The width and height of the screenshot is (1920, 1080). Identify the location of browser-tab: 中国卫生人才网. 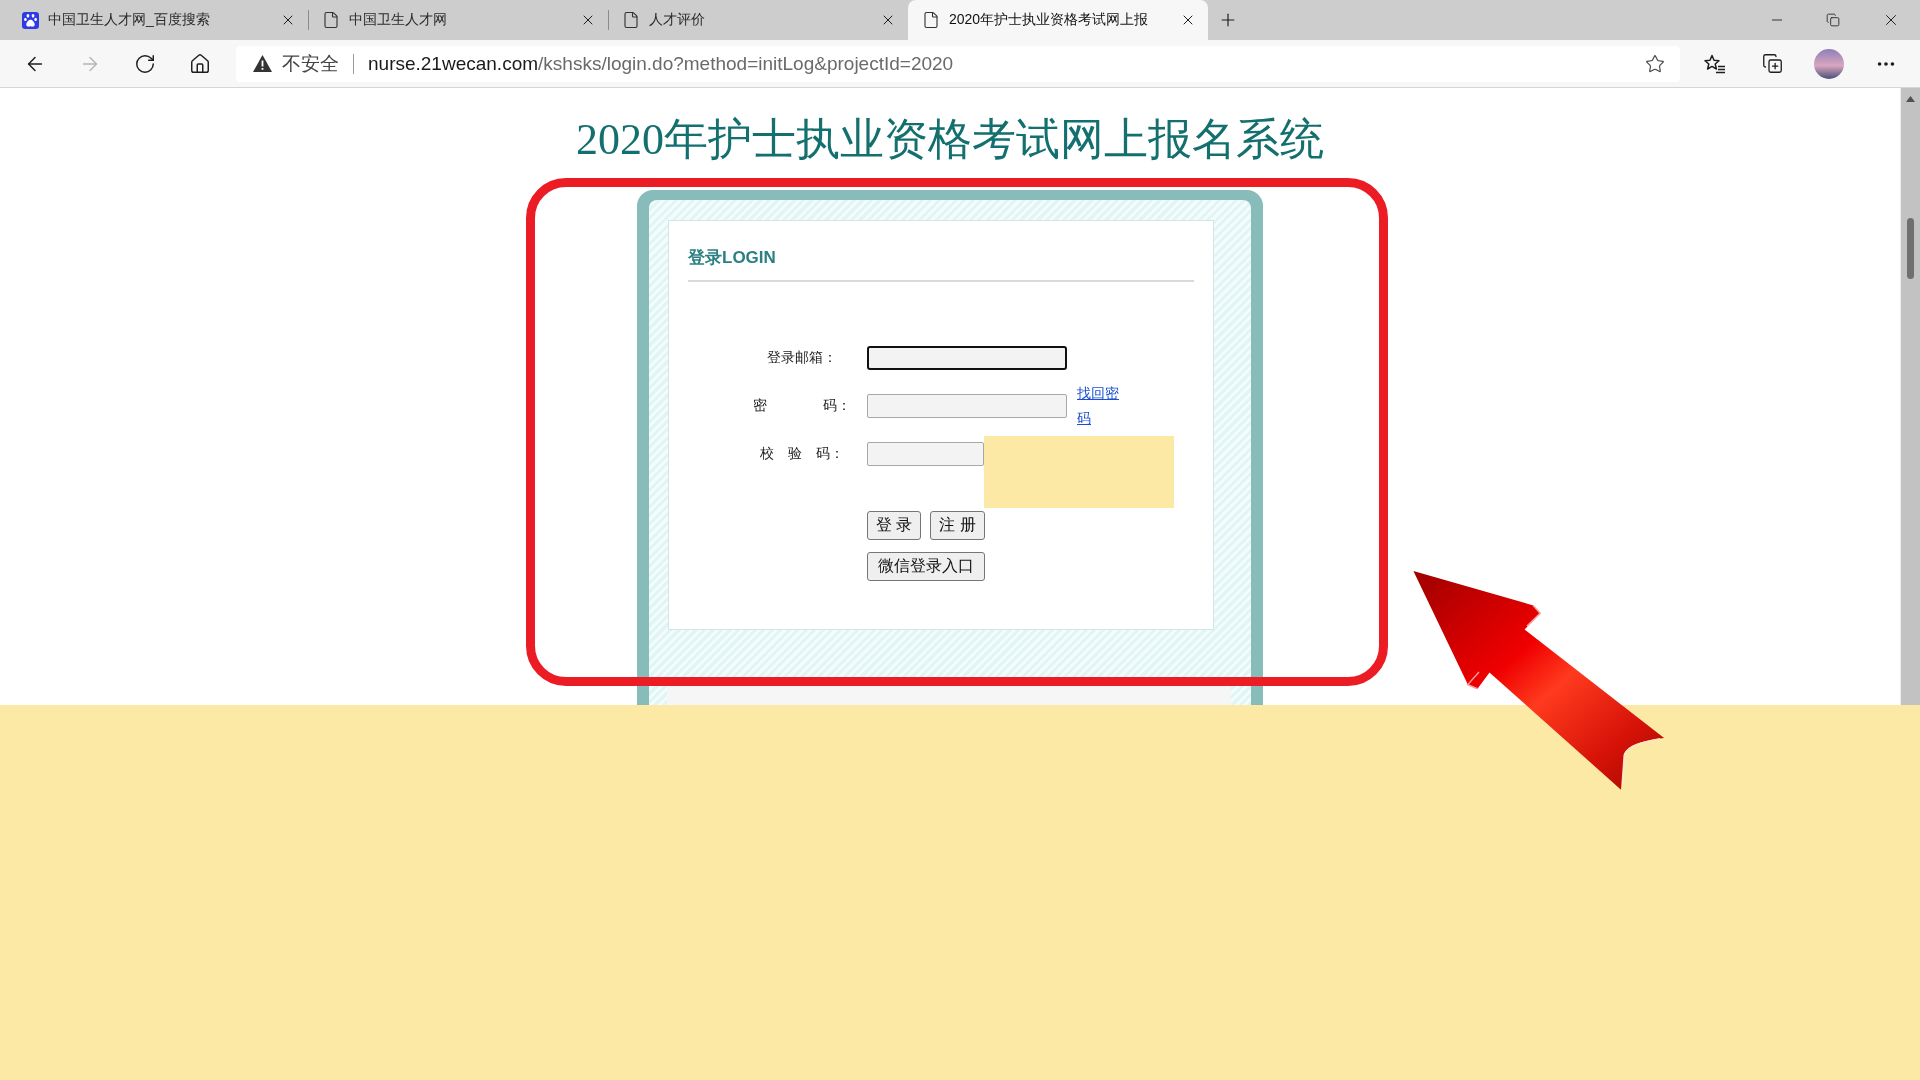
(458, 20).